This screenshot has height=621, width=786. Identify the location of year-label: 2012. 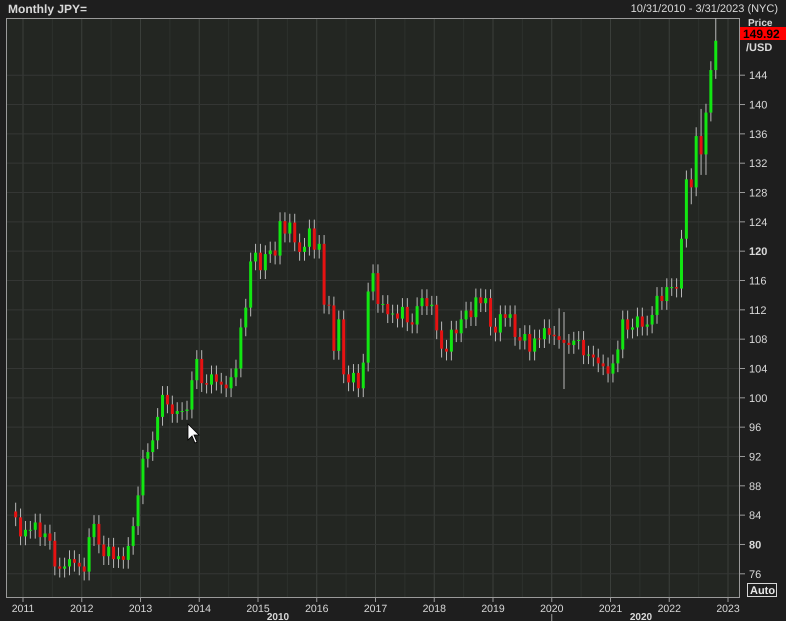
(82, 609).